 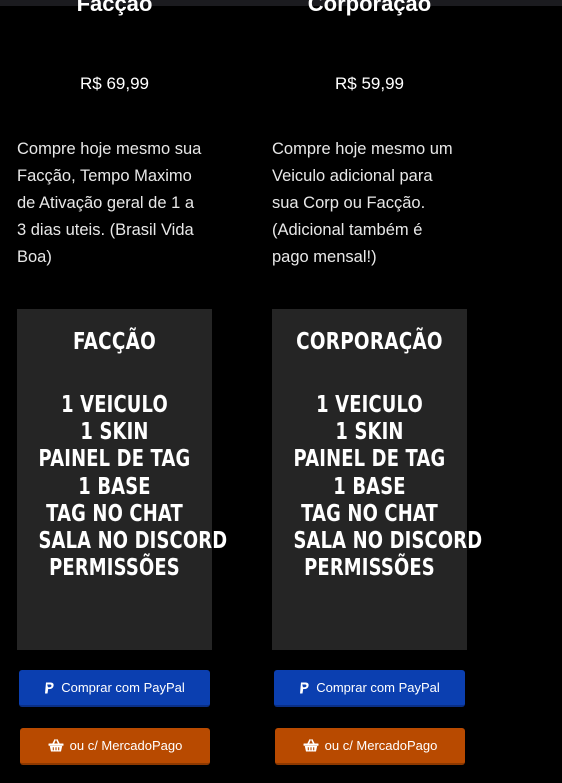 I want to click on description-line: 3 dias uteis. (Brasil Vida, so click(x=105, y=230).